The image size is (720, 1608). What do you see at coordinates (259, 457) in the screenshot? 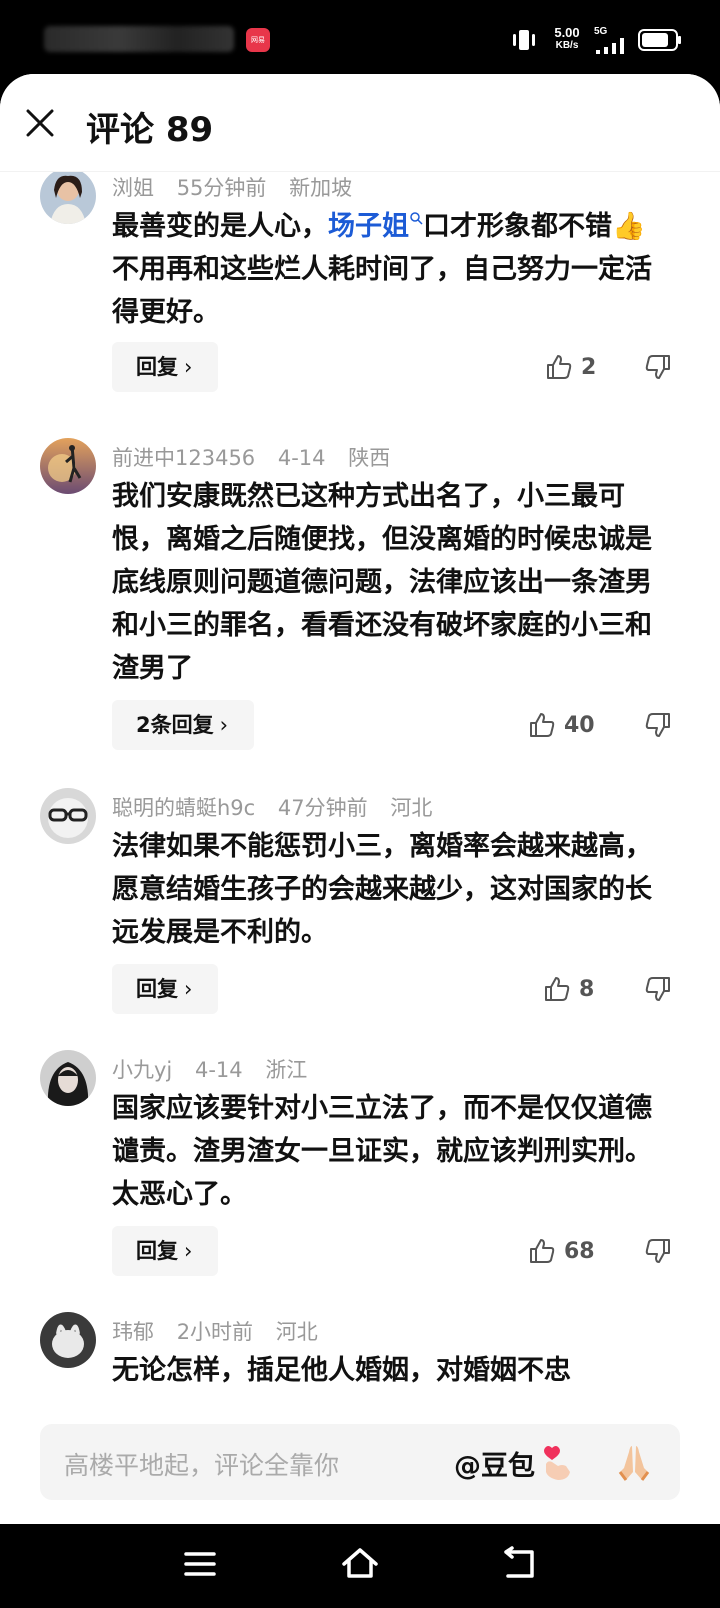
I see `comment-meta: 前进中123456 4-14 陕西` at bounding box center [259, 457].